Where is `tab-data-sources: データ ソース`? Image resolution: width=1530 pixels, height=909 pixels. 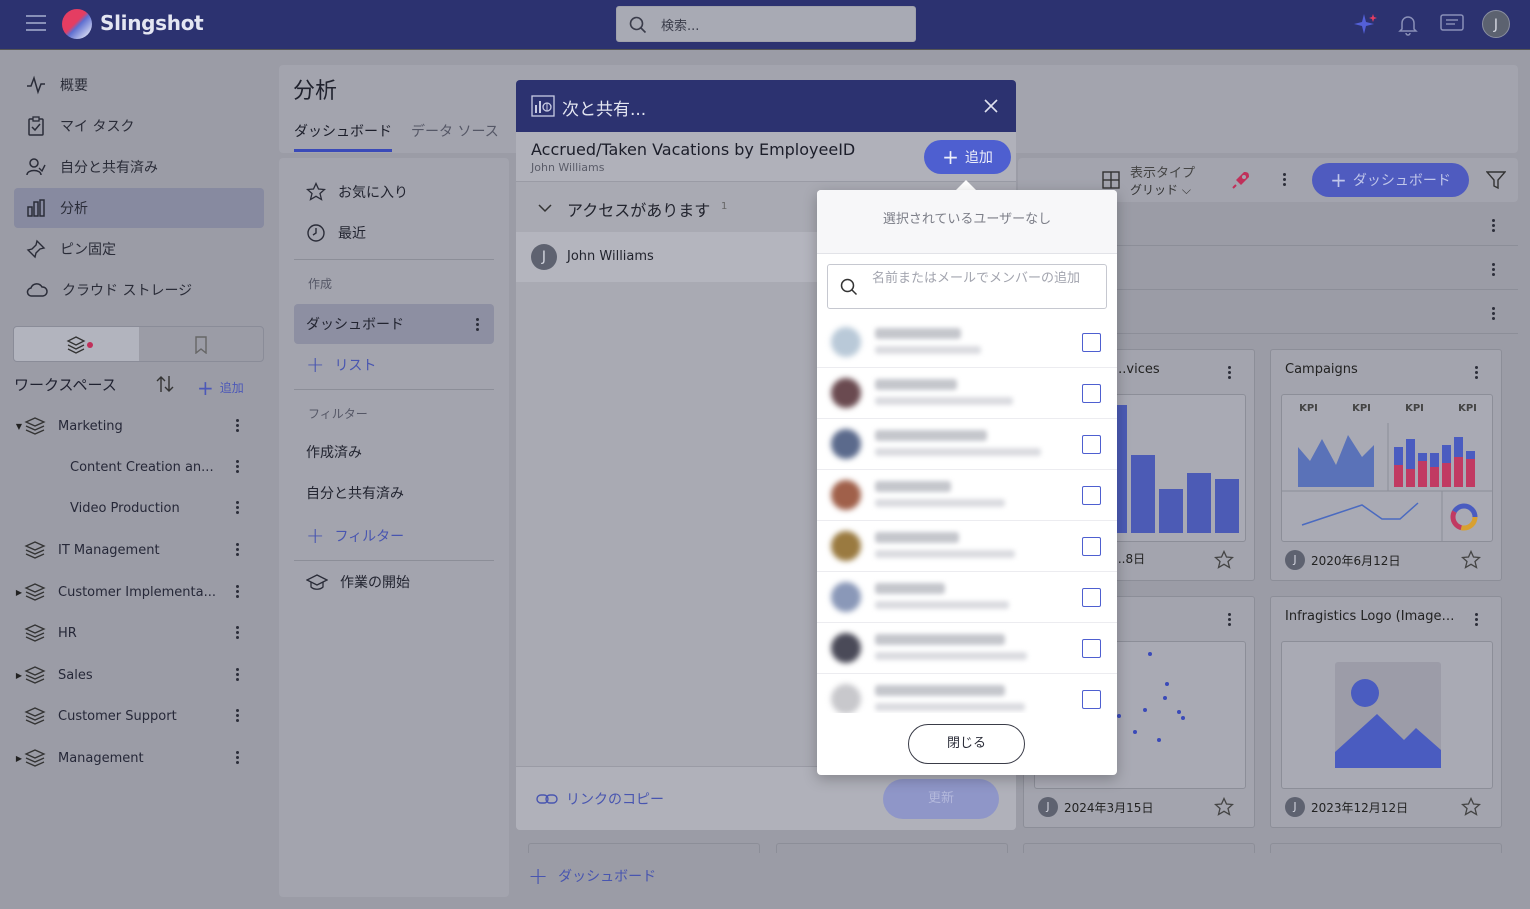 tab-data-sources: データ ソース is located at coordinates (455, 131).